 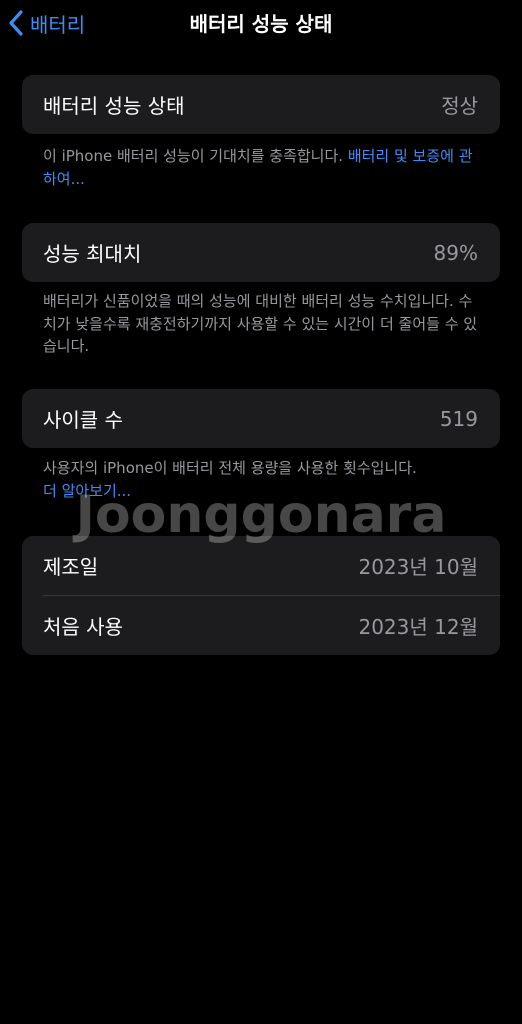 What do you see at coordinates (261, 625) in the screenshot?
I see `first-use-row: 처음 사용 2023년 12월` at bounding box center [261, 625].